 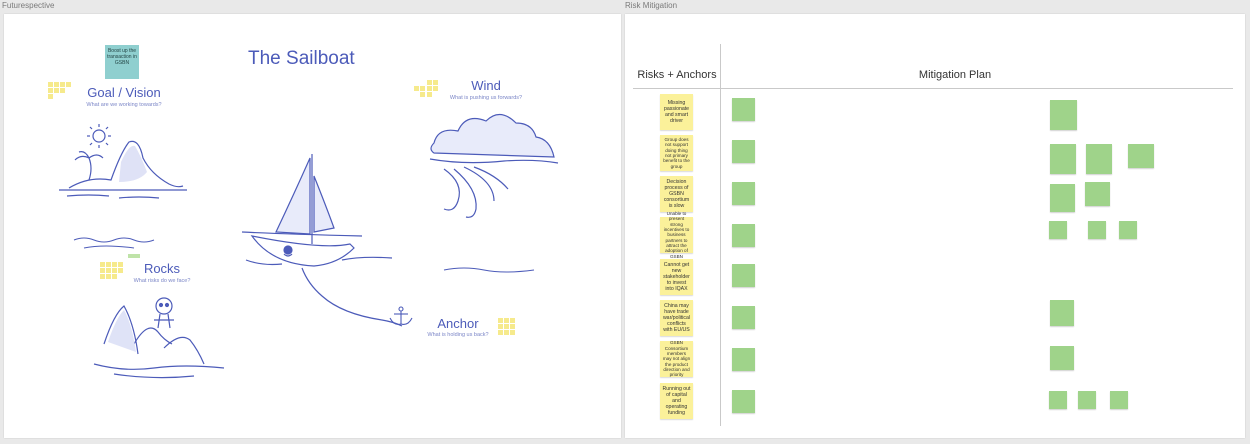 I want to click on column-divider, so click(x=720, y=235).